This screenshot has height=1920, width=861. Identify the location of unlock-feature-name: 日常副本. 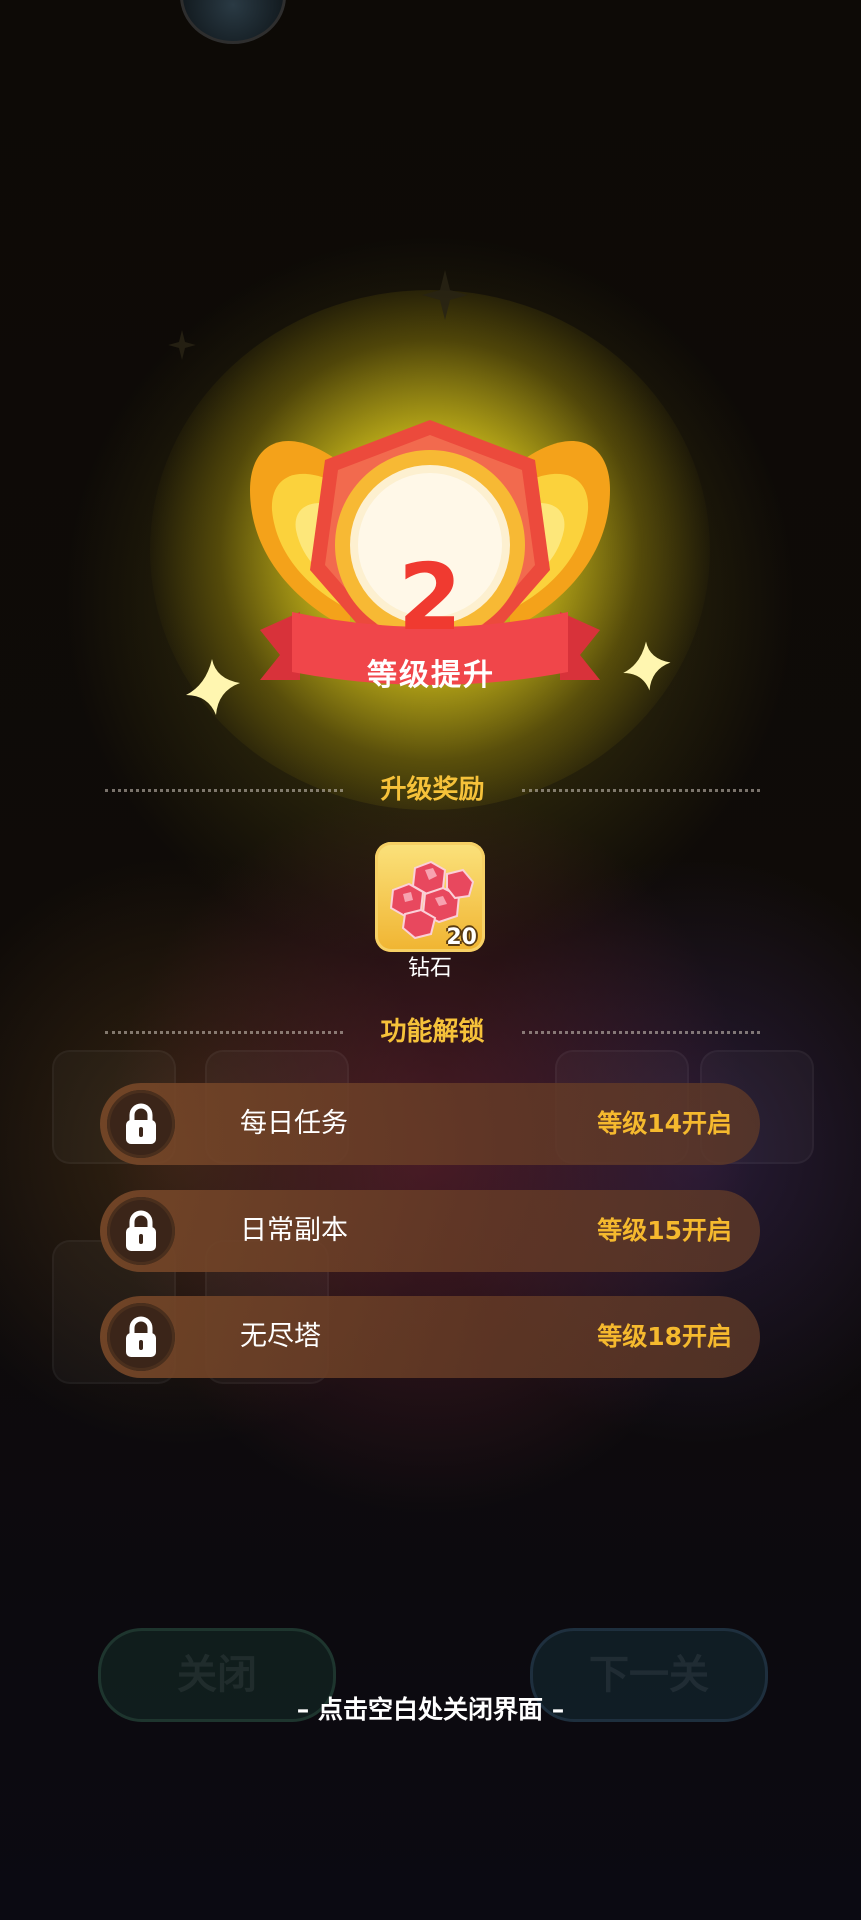
(294, 1230).